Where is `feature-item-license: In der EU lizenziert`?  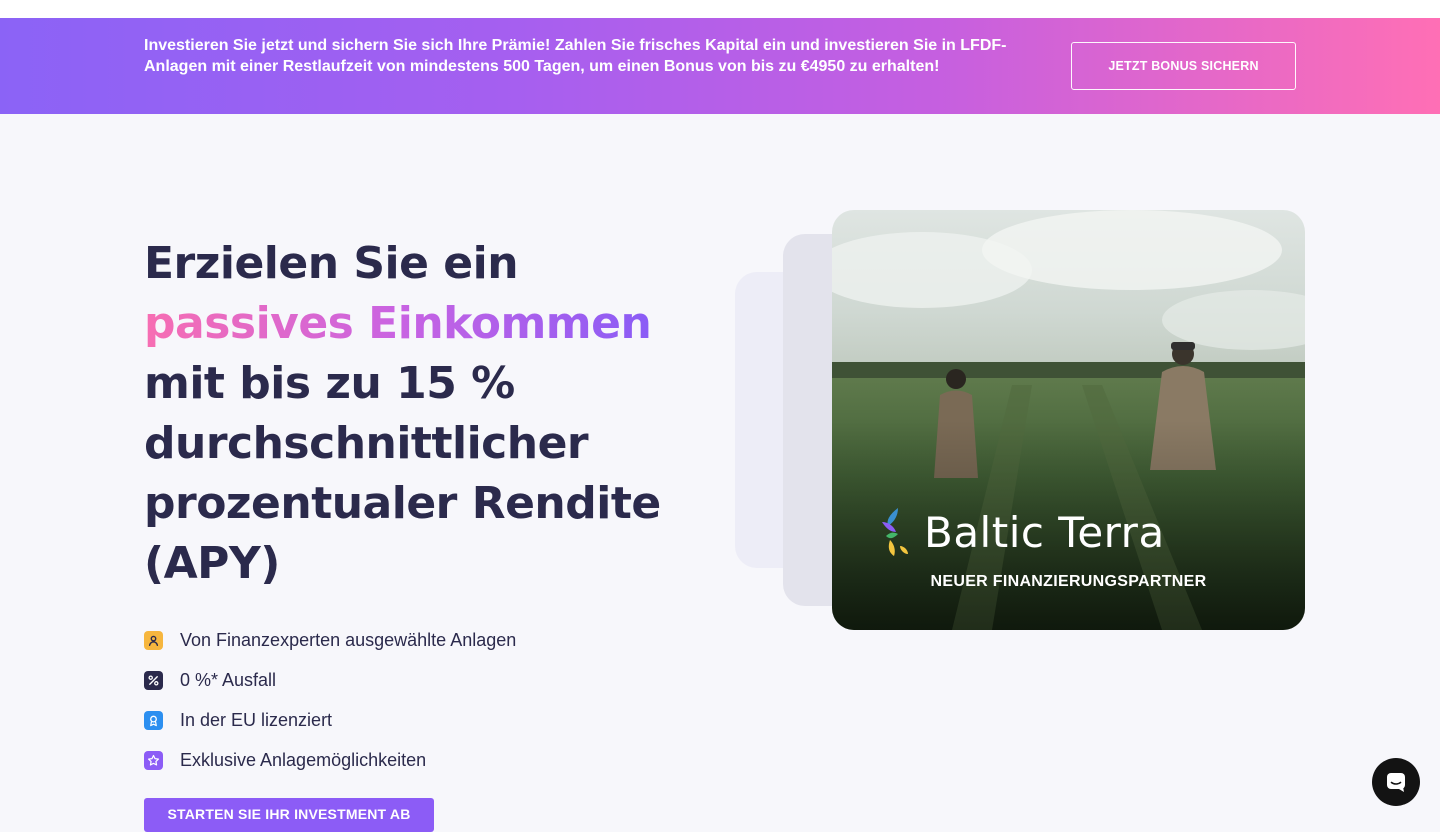
feature-item-license: In der EU lizenziert is located at coordinates (424, 720).